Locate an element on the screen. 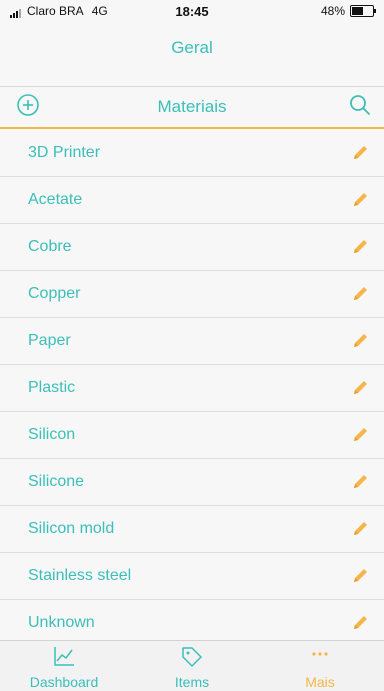 The image size is (384, 691). nav-title: Geral is located at coordinates (192, 47).